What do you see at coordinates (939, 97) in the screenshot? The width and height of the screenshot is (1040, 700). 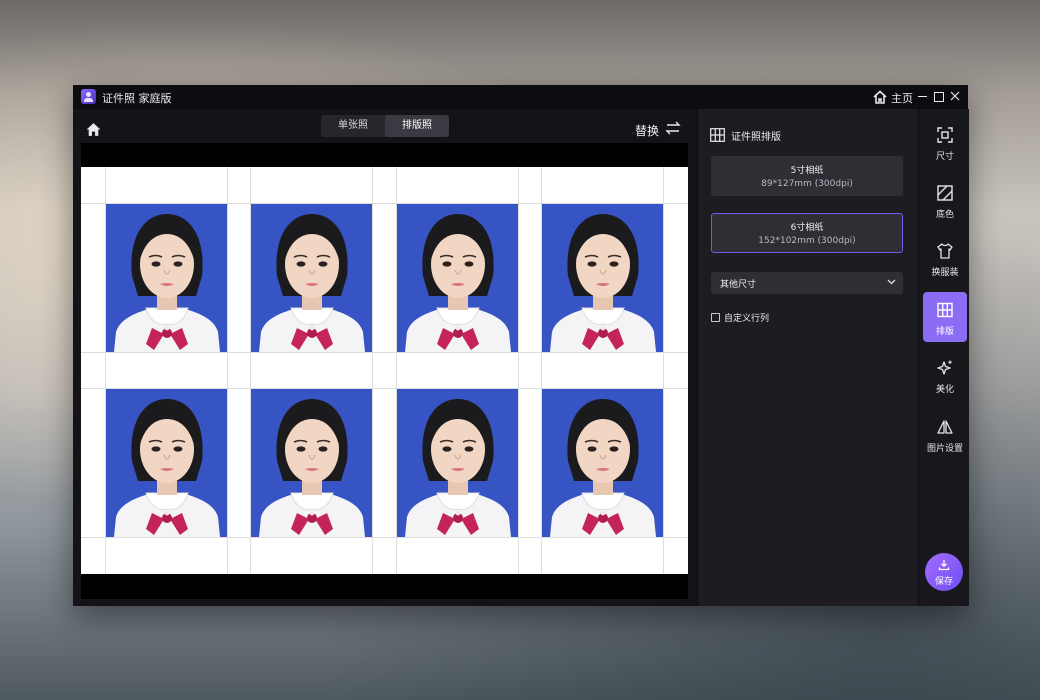 I see `maximize-button` at bounding box center [939, 97].